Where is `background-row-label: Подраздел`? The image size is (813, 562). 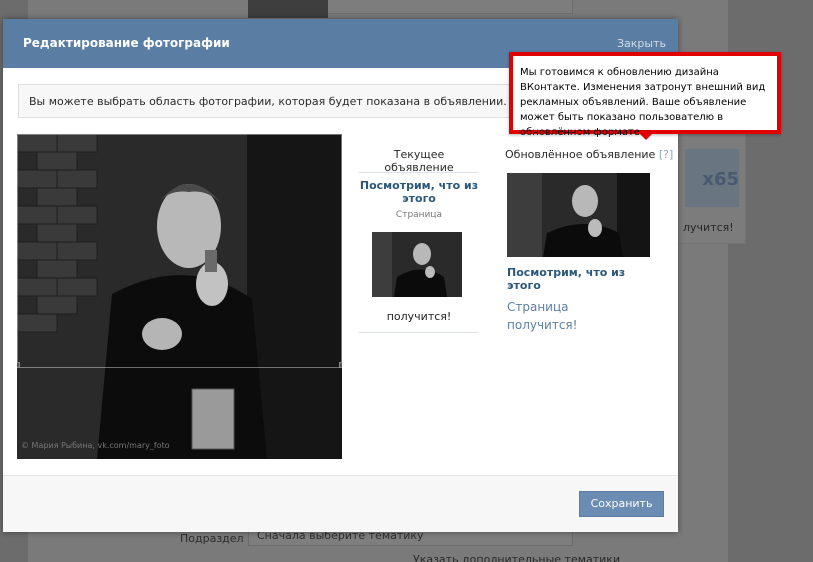 background-row-label: Подраздел is located at coordinates (212, 538).